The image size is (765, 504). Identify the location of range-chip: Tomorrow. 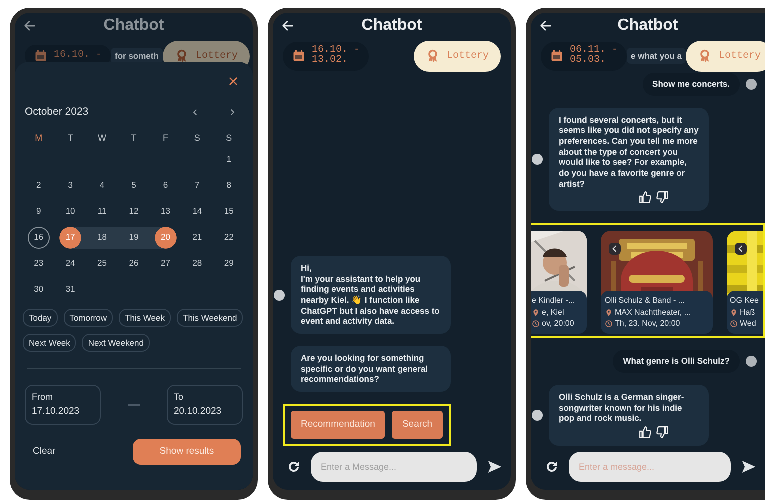
(88, 317).